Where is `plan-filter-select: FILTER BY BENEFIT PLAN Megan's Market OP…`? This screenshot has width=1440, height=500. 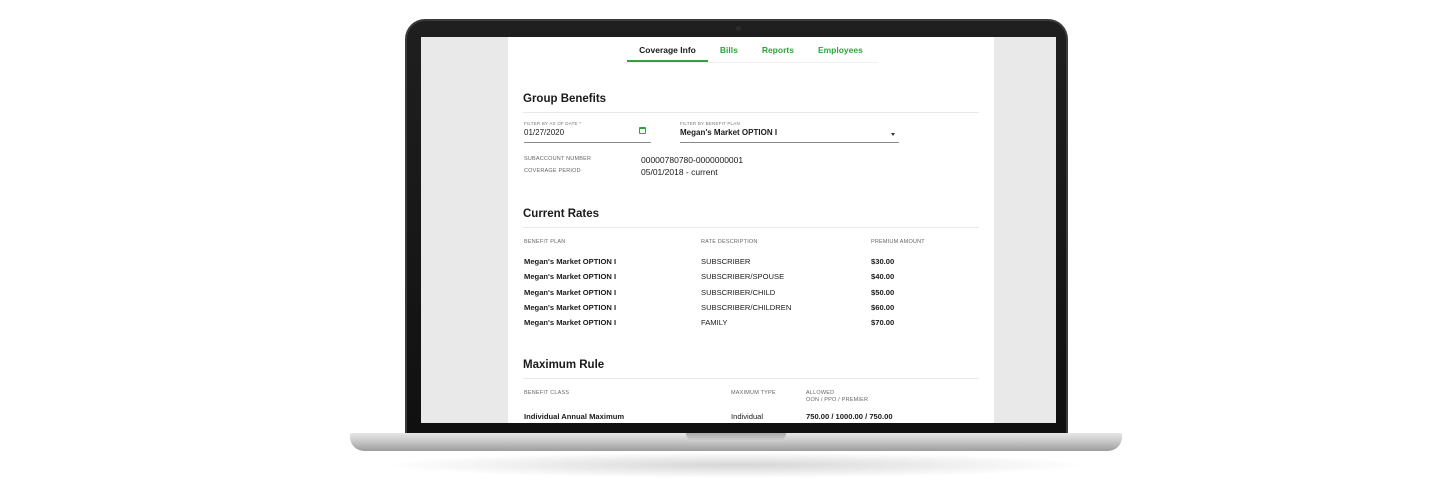
plan-filter-select: FILTER BY BENEFIT PLAN Megan's Market OP… is located at coordinates (789, 132).